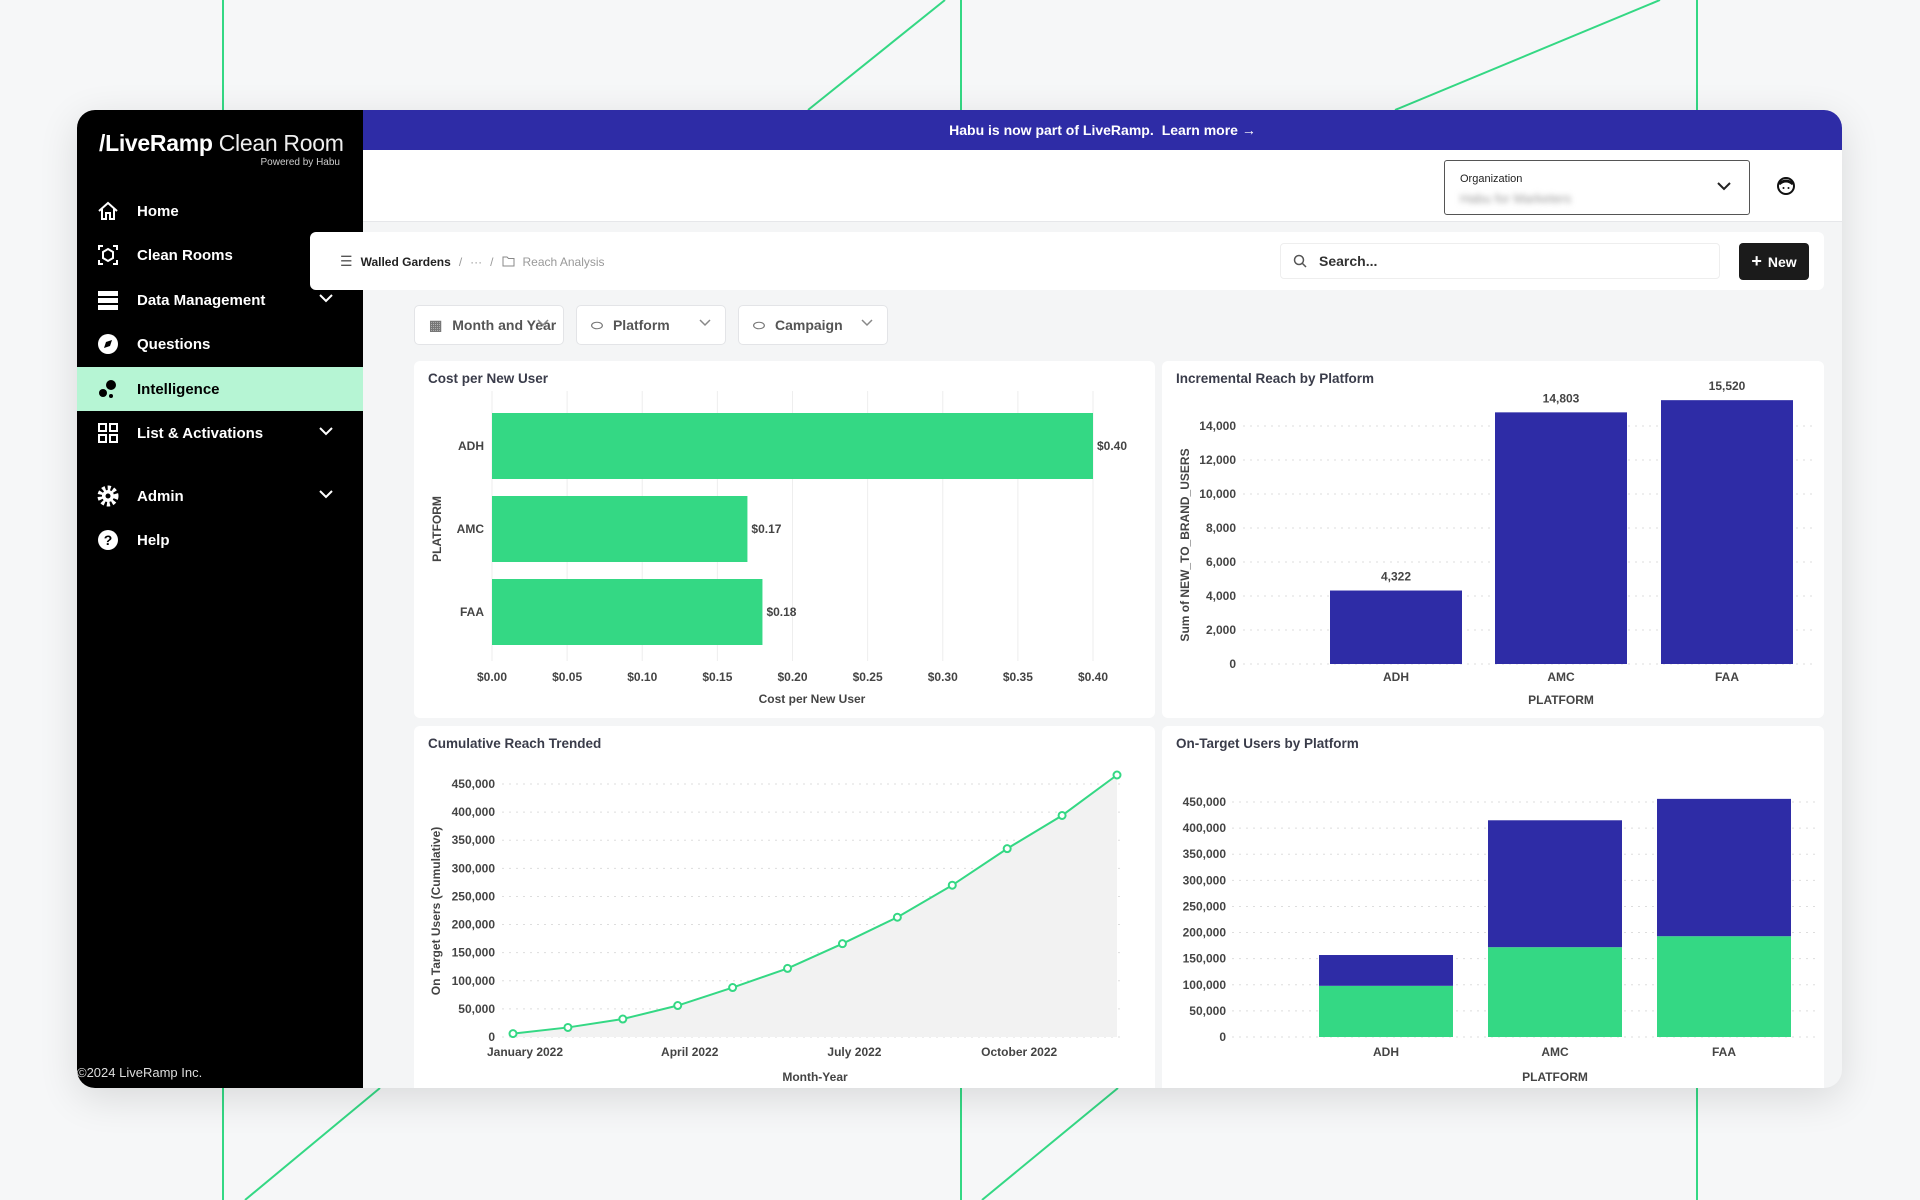 Image resolution: width=1920 pixels, height=1200 pixels. I want to click on x-tick-label: $0.40, so click(1093, 677).